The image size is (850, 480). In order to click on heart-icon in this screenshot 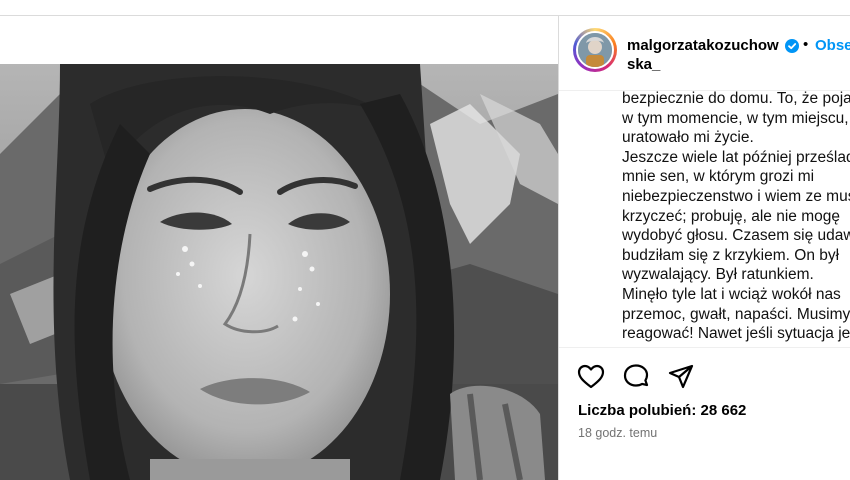, I will do `click(591, 377)`.